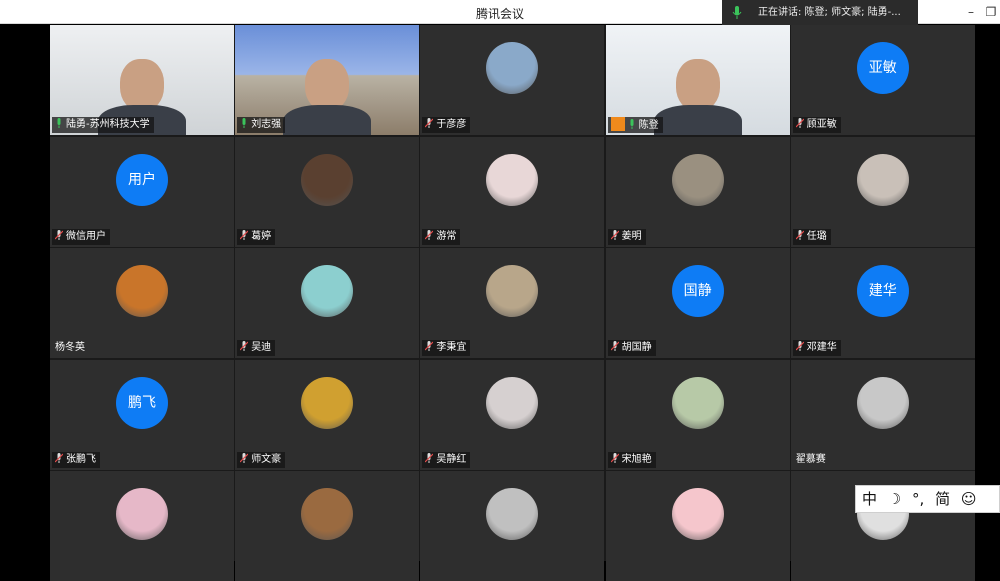 This screenshot has width=1000, height=581. What do you see at coordinates (969, 499) in the screenshot?
I see `ime-emoji-icon: ☺` at bounding box center [969, 499].